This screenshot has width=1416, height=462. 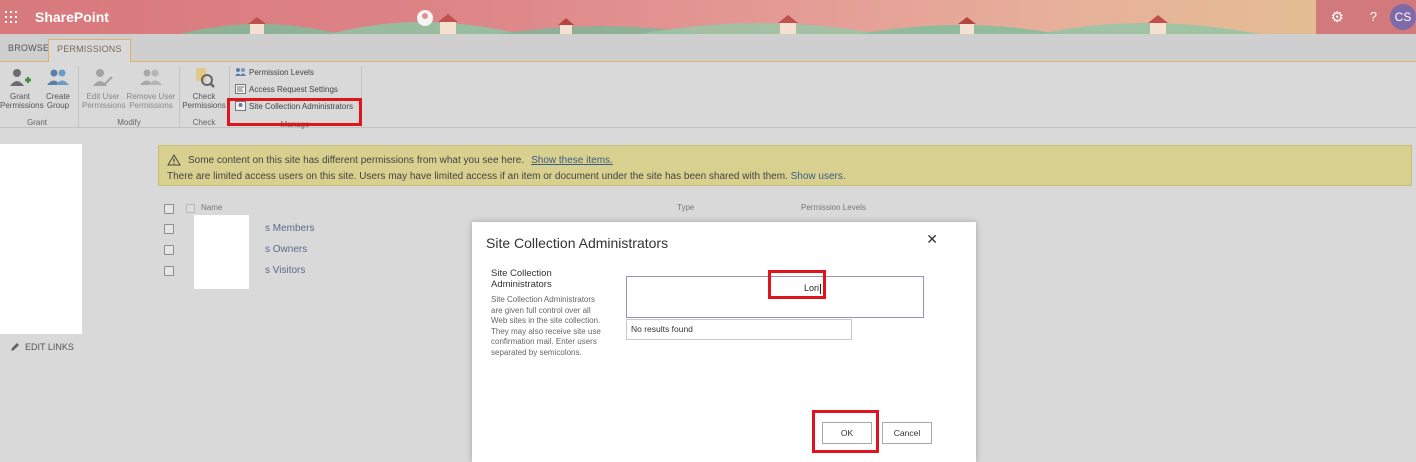 What do you see at coordinates (103, 77) in the screenshot?
I see `edit-user-permissions-icon` at bounding box center [103, 77].